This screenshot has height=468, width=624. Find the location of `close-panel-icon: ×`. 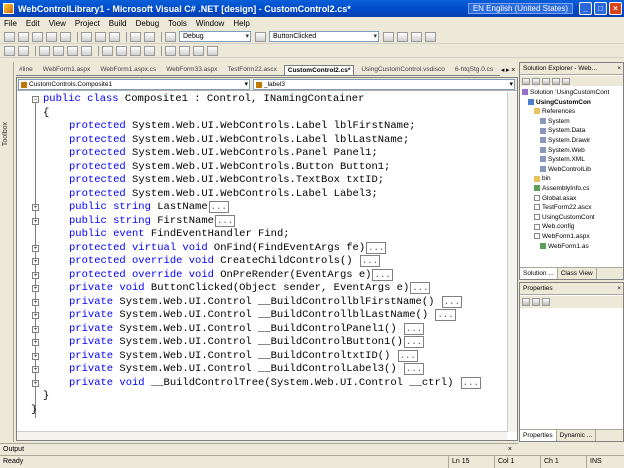

close-panel-icon: × is located at coordinates (619, 68).